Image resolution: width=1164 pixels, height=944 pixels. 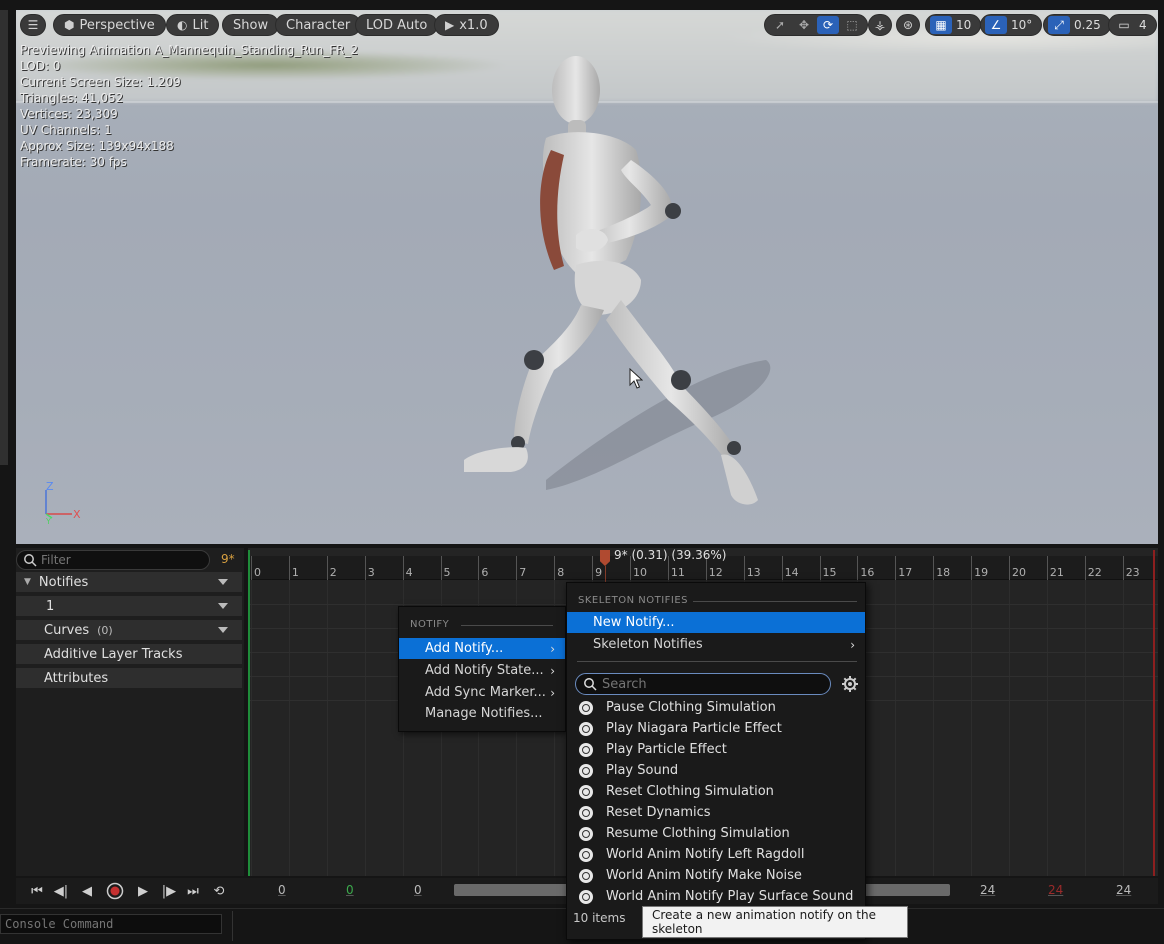 I want to click on skip-to-end-icon: ⏭, so click(x=193, y=891).